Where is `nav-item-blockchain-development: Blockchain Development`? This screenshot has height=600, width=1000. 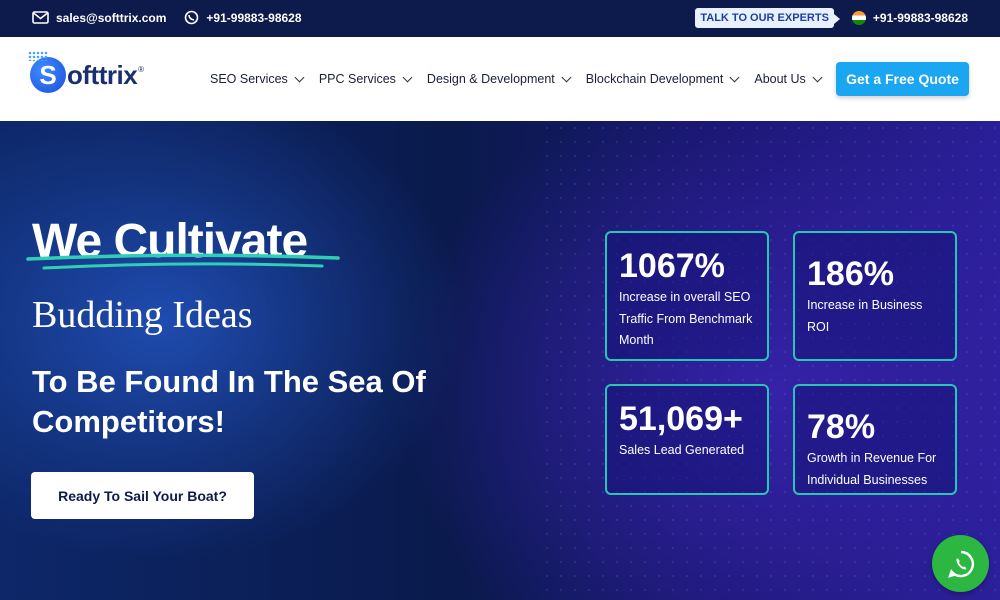
nav-item-blockchain-development: Blockchain Development is located at coordinates (662, 79).